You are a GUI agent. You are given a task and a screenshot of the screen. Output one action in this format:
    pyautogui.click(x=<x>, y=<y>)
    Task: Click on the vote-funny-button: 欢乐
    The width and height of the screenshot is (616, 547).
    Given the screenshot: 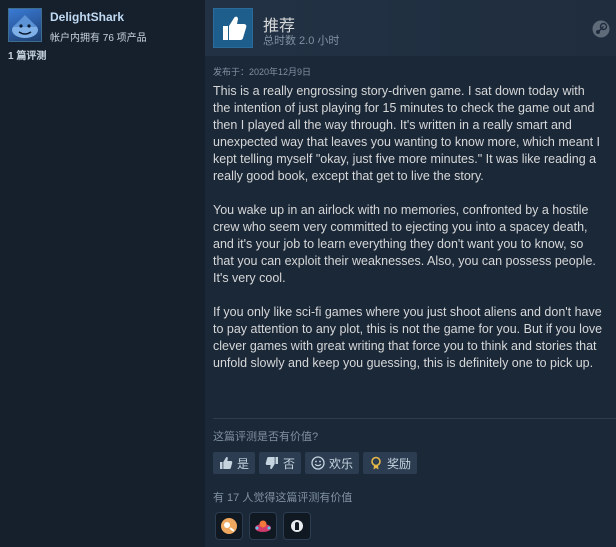 What is the action you would take?
    pyautogui.click(x=332, y=463)
    